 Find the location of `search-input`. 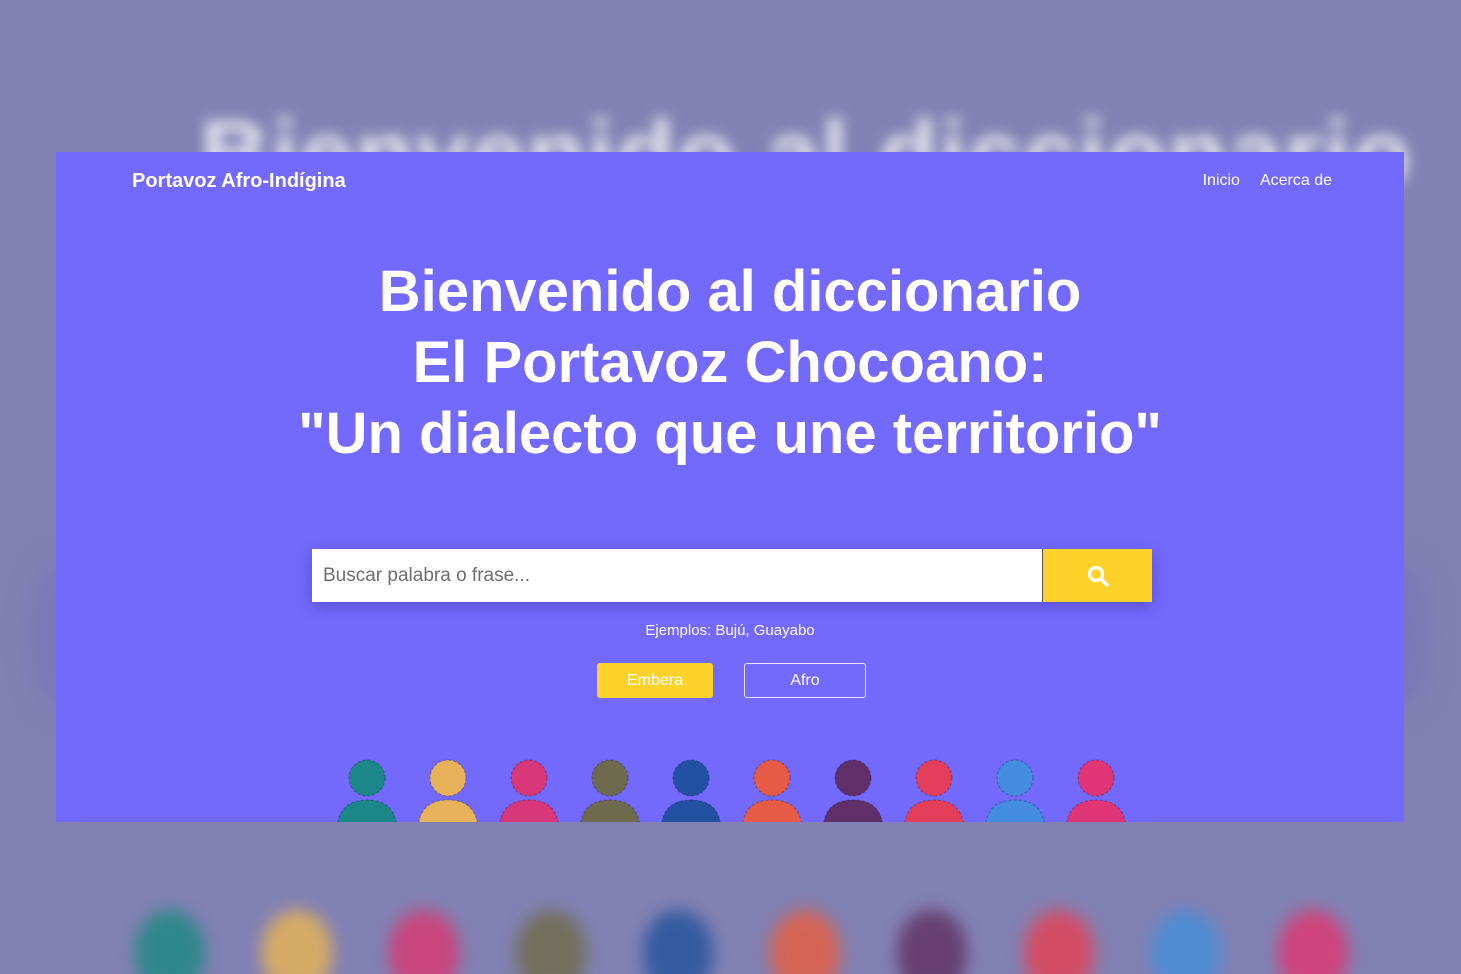

search-input is located at coordinates (677, 575).